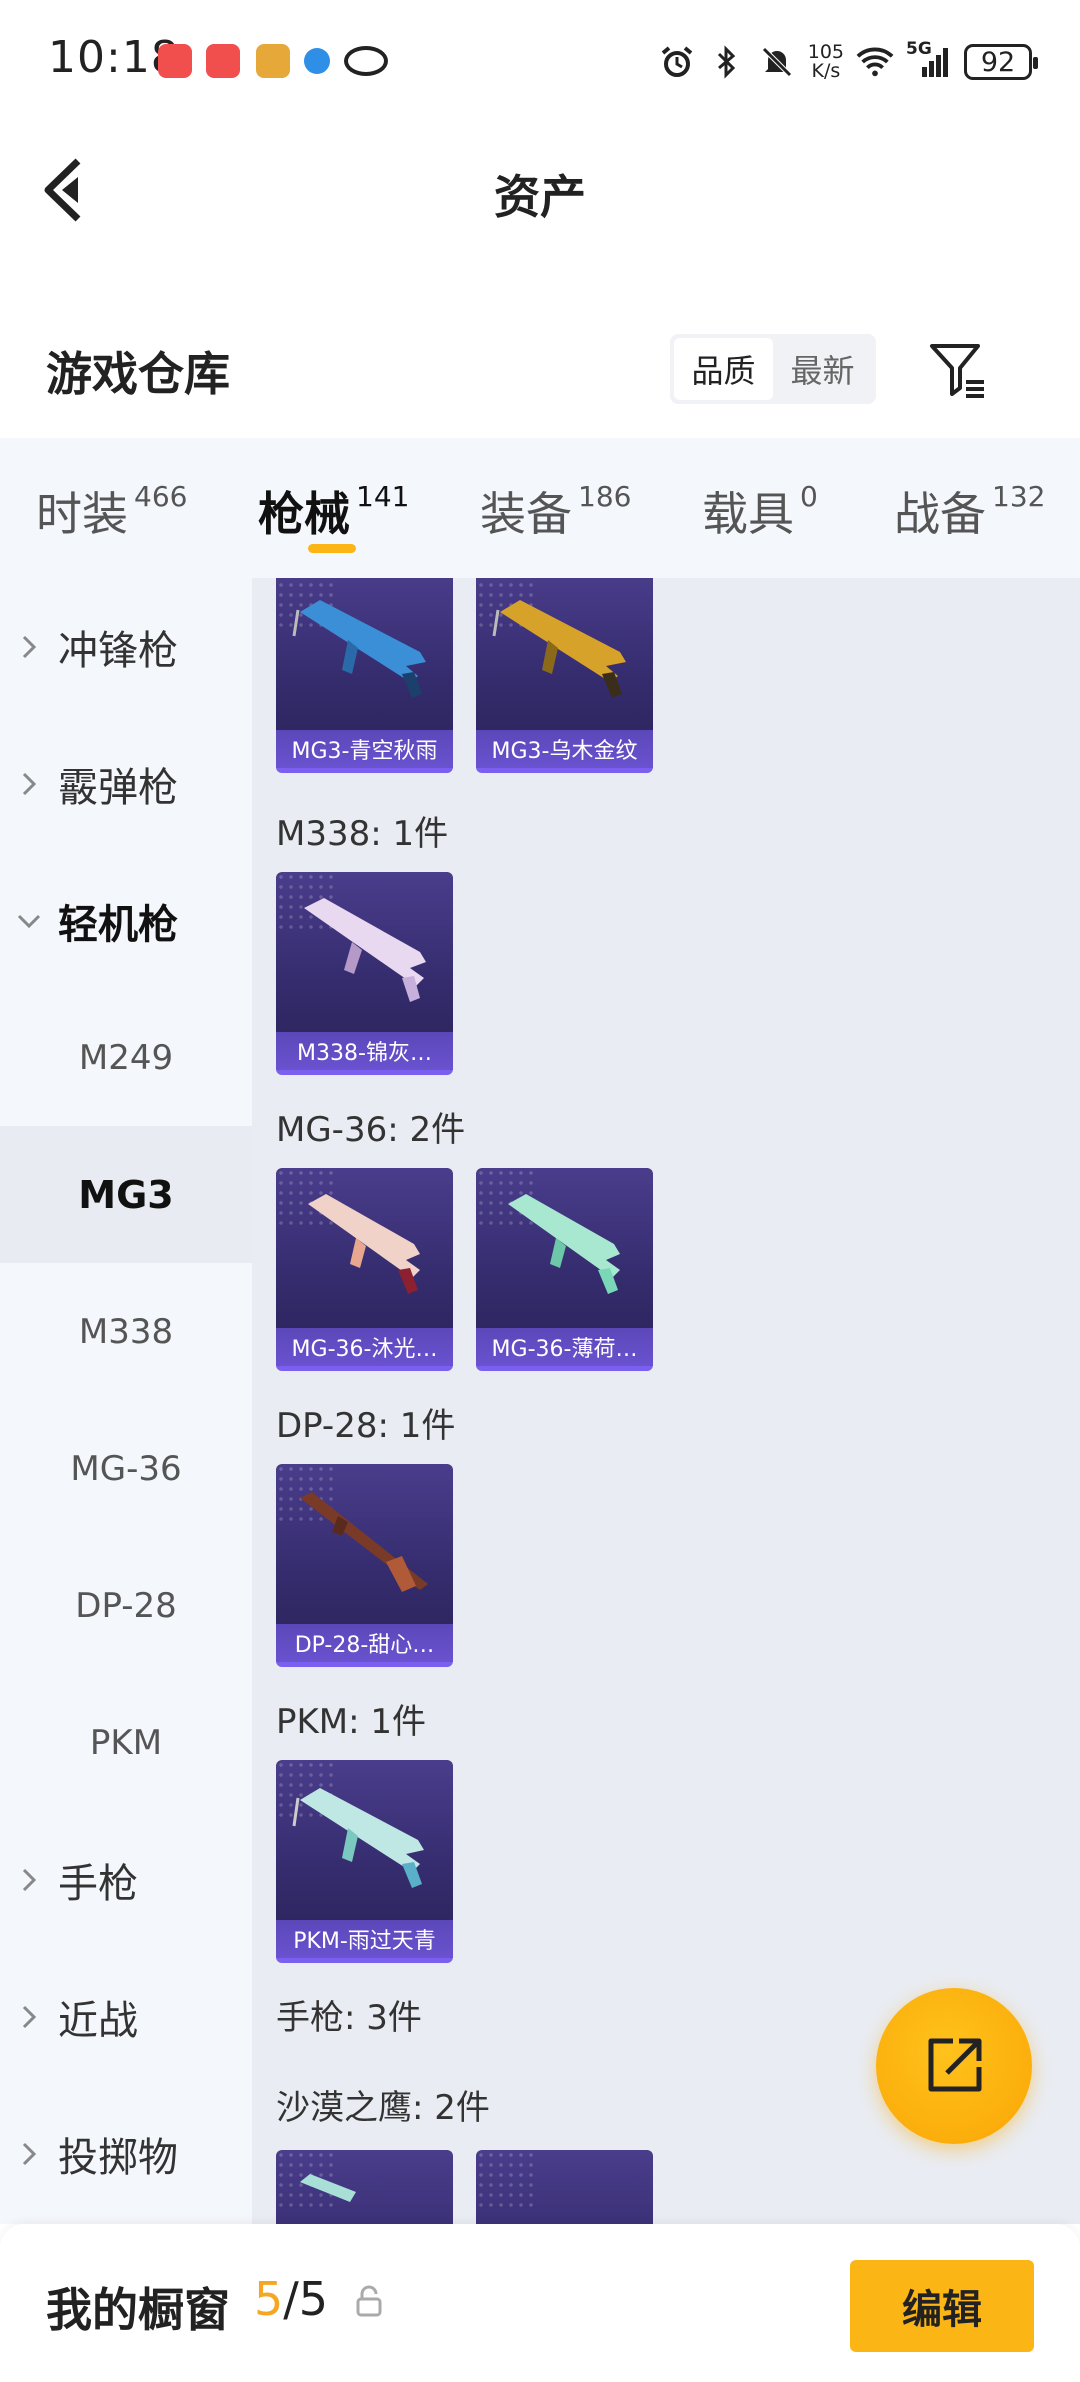 The image size is (1080, 2382). I want to click on battery-indicator: 92, so click(1001, 62).